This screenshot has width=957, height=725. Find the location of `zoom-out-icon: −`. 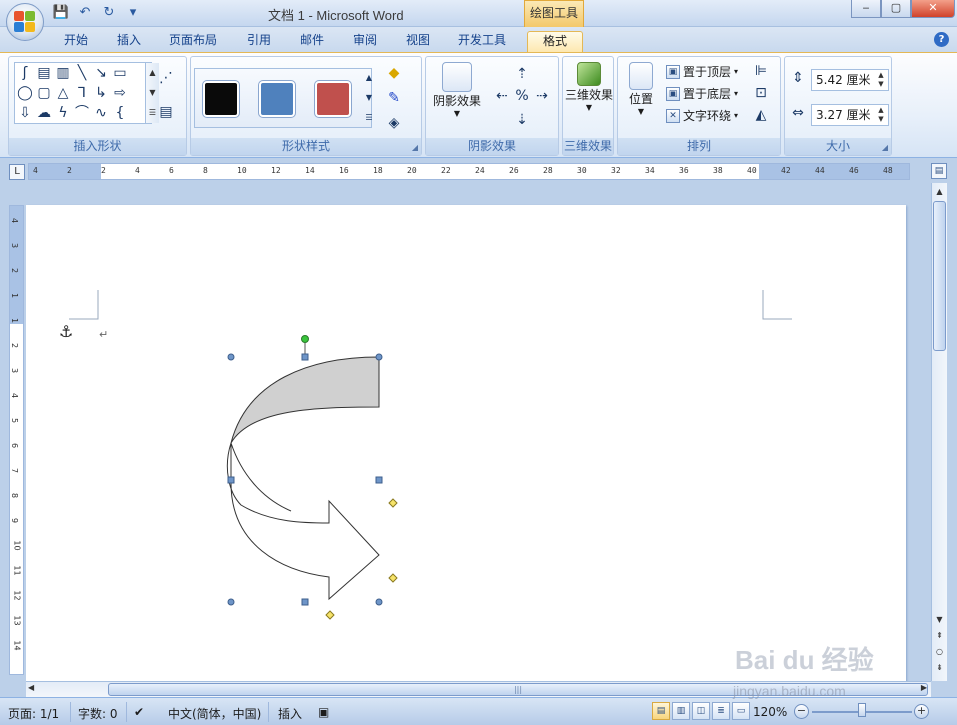

zoom-out-icon: − is located at coordinates (801, 711).